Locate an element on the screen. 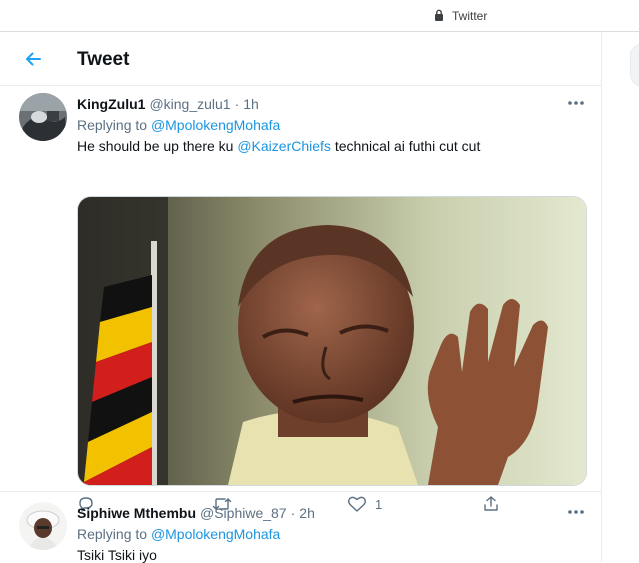 Image resolution: width=639 pixels, height=563 pixels. timestamp: 2h is located at coordinates (307, 513).